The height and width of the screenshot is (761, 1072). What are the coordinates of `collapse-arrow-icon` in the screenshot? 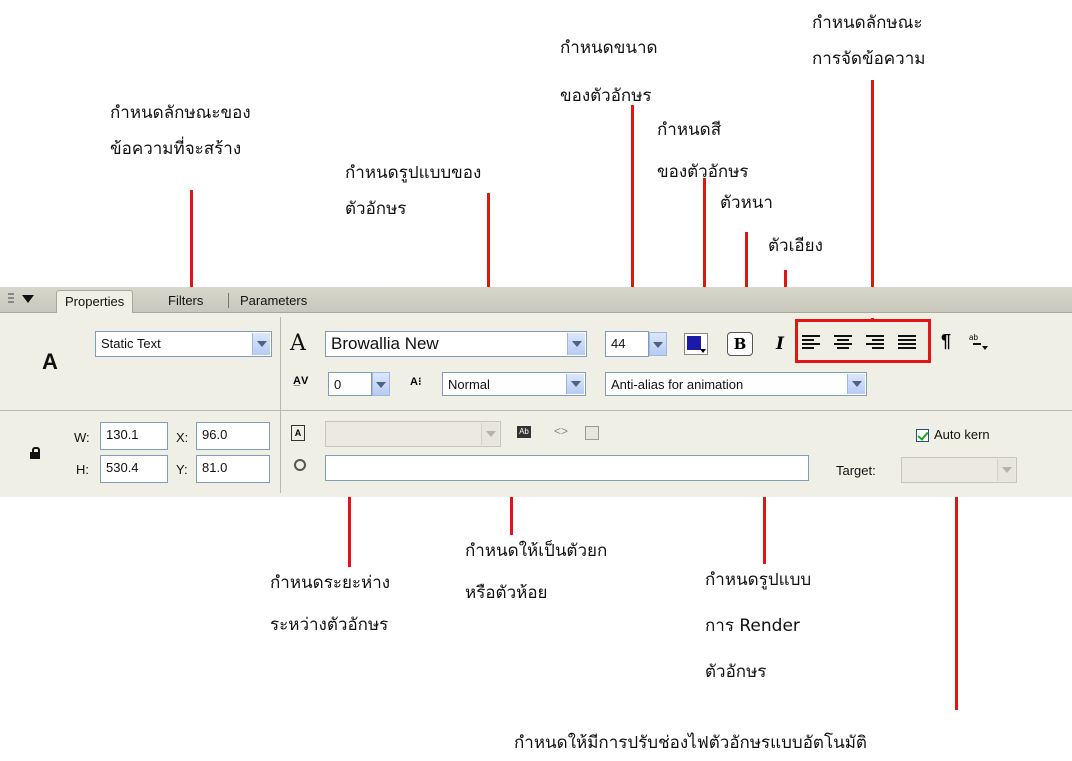 It's located at (28, 299).